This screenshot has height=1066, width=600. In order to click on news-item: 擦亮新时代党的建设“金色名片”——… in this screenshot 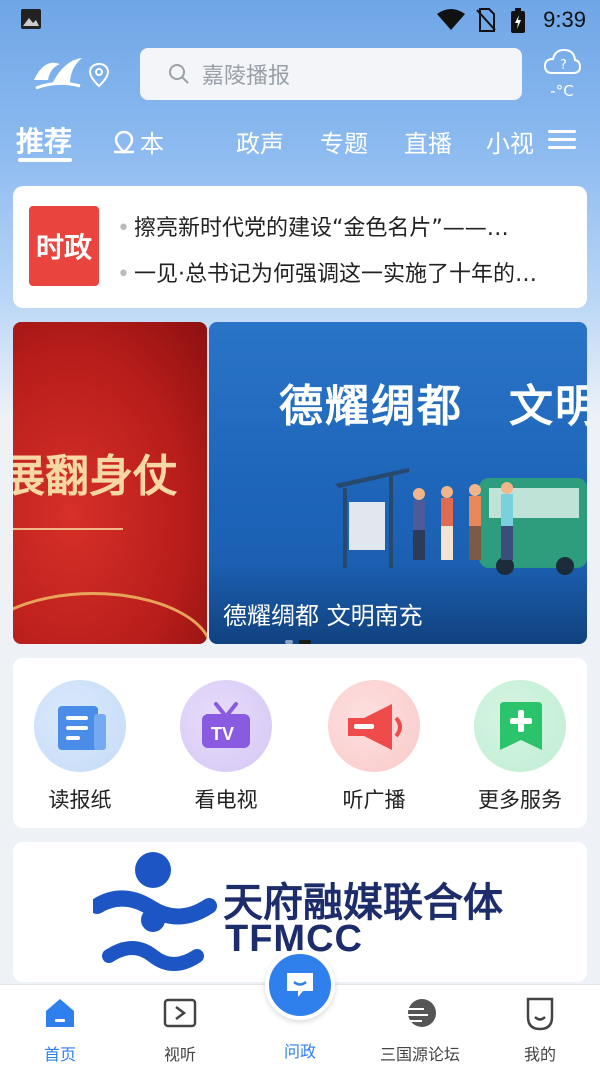, I will do `click(342, 226)`.